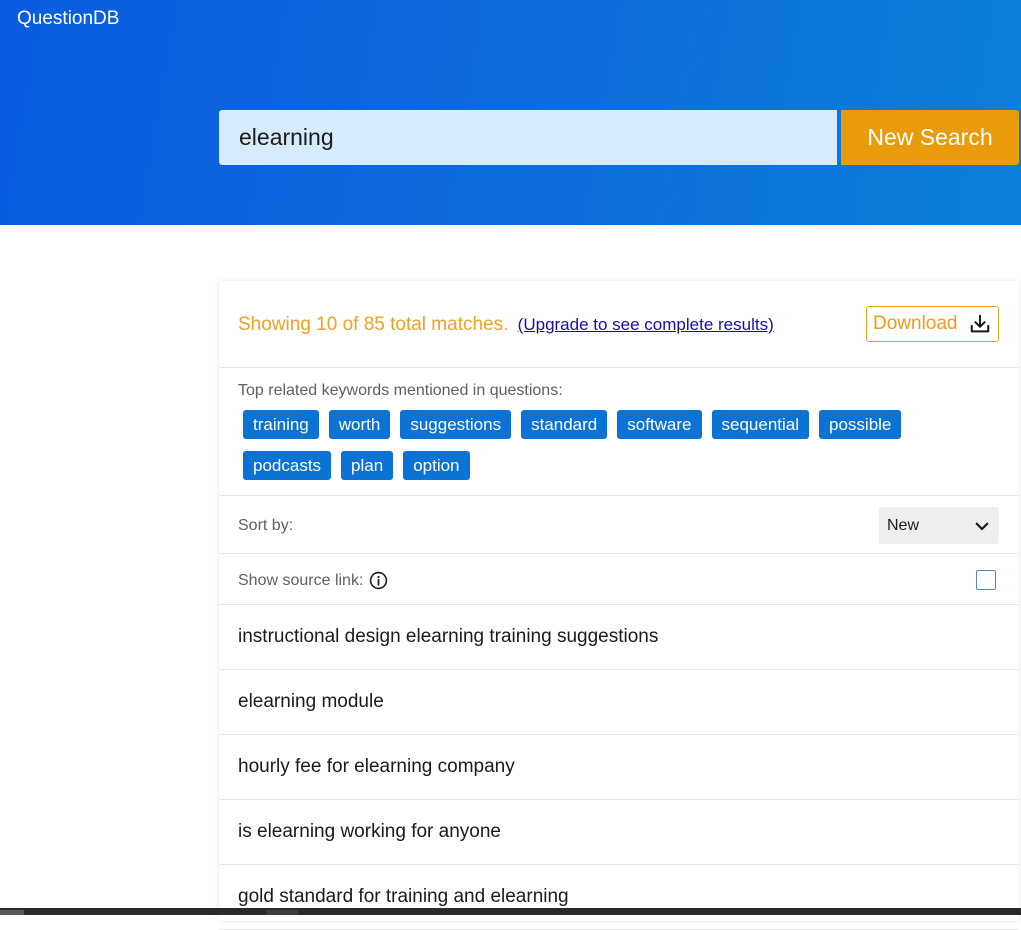 Image resolution: width=1021 pixels, height=930 pixels. What do you see at coordinates (287, 465) in the screenshot?
I see `keyword-tag: podcasts` at bounding box center [287, 465].